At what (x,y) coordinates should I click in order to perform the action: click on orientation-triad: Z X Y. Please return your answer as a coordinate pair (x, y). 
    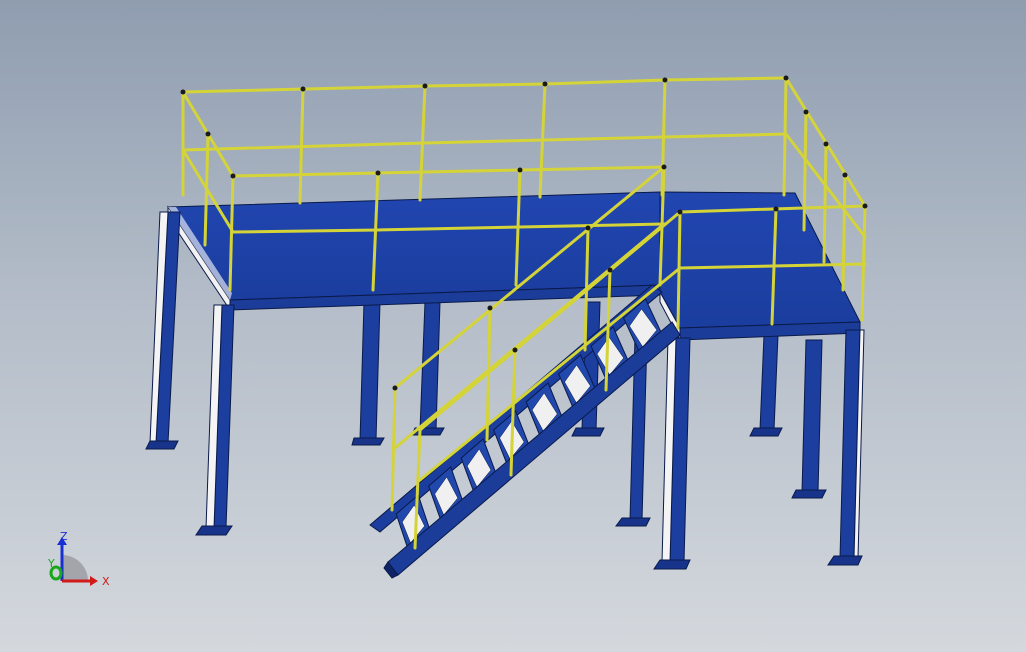
    Looking at the image, I should click on (75, 560).